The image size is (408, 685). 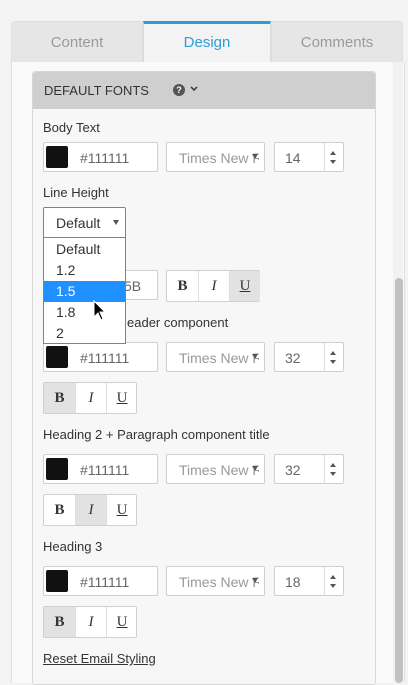 What do you see at coordinates (99, 658) in the screenshot?
I see `reset-email-styling-link: Reset Email Styling` at bounding box center [99, 658].